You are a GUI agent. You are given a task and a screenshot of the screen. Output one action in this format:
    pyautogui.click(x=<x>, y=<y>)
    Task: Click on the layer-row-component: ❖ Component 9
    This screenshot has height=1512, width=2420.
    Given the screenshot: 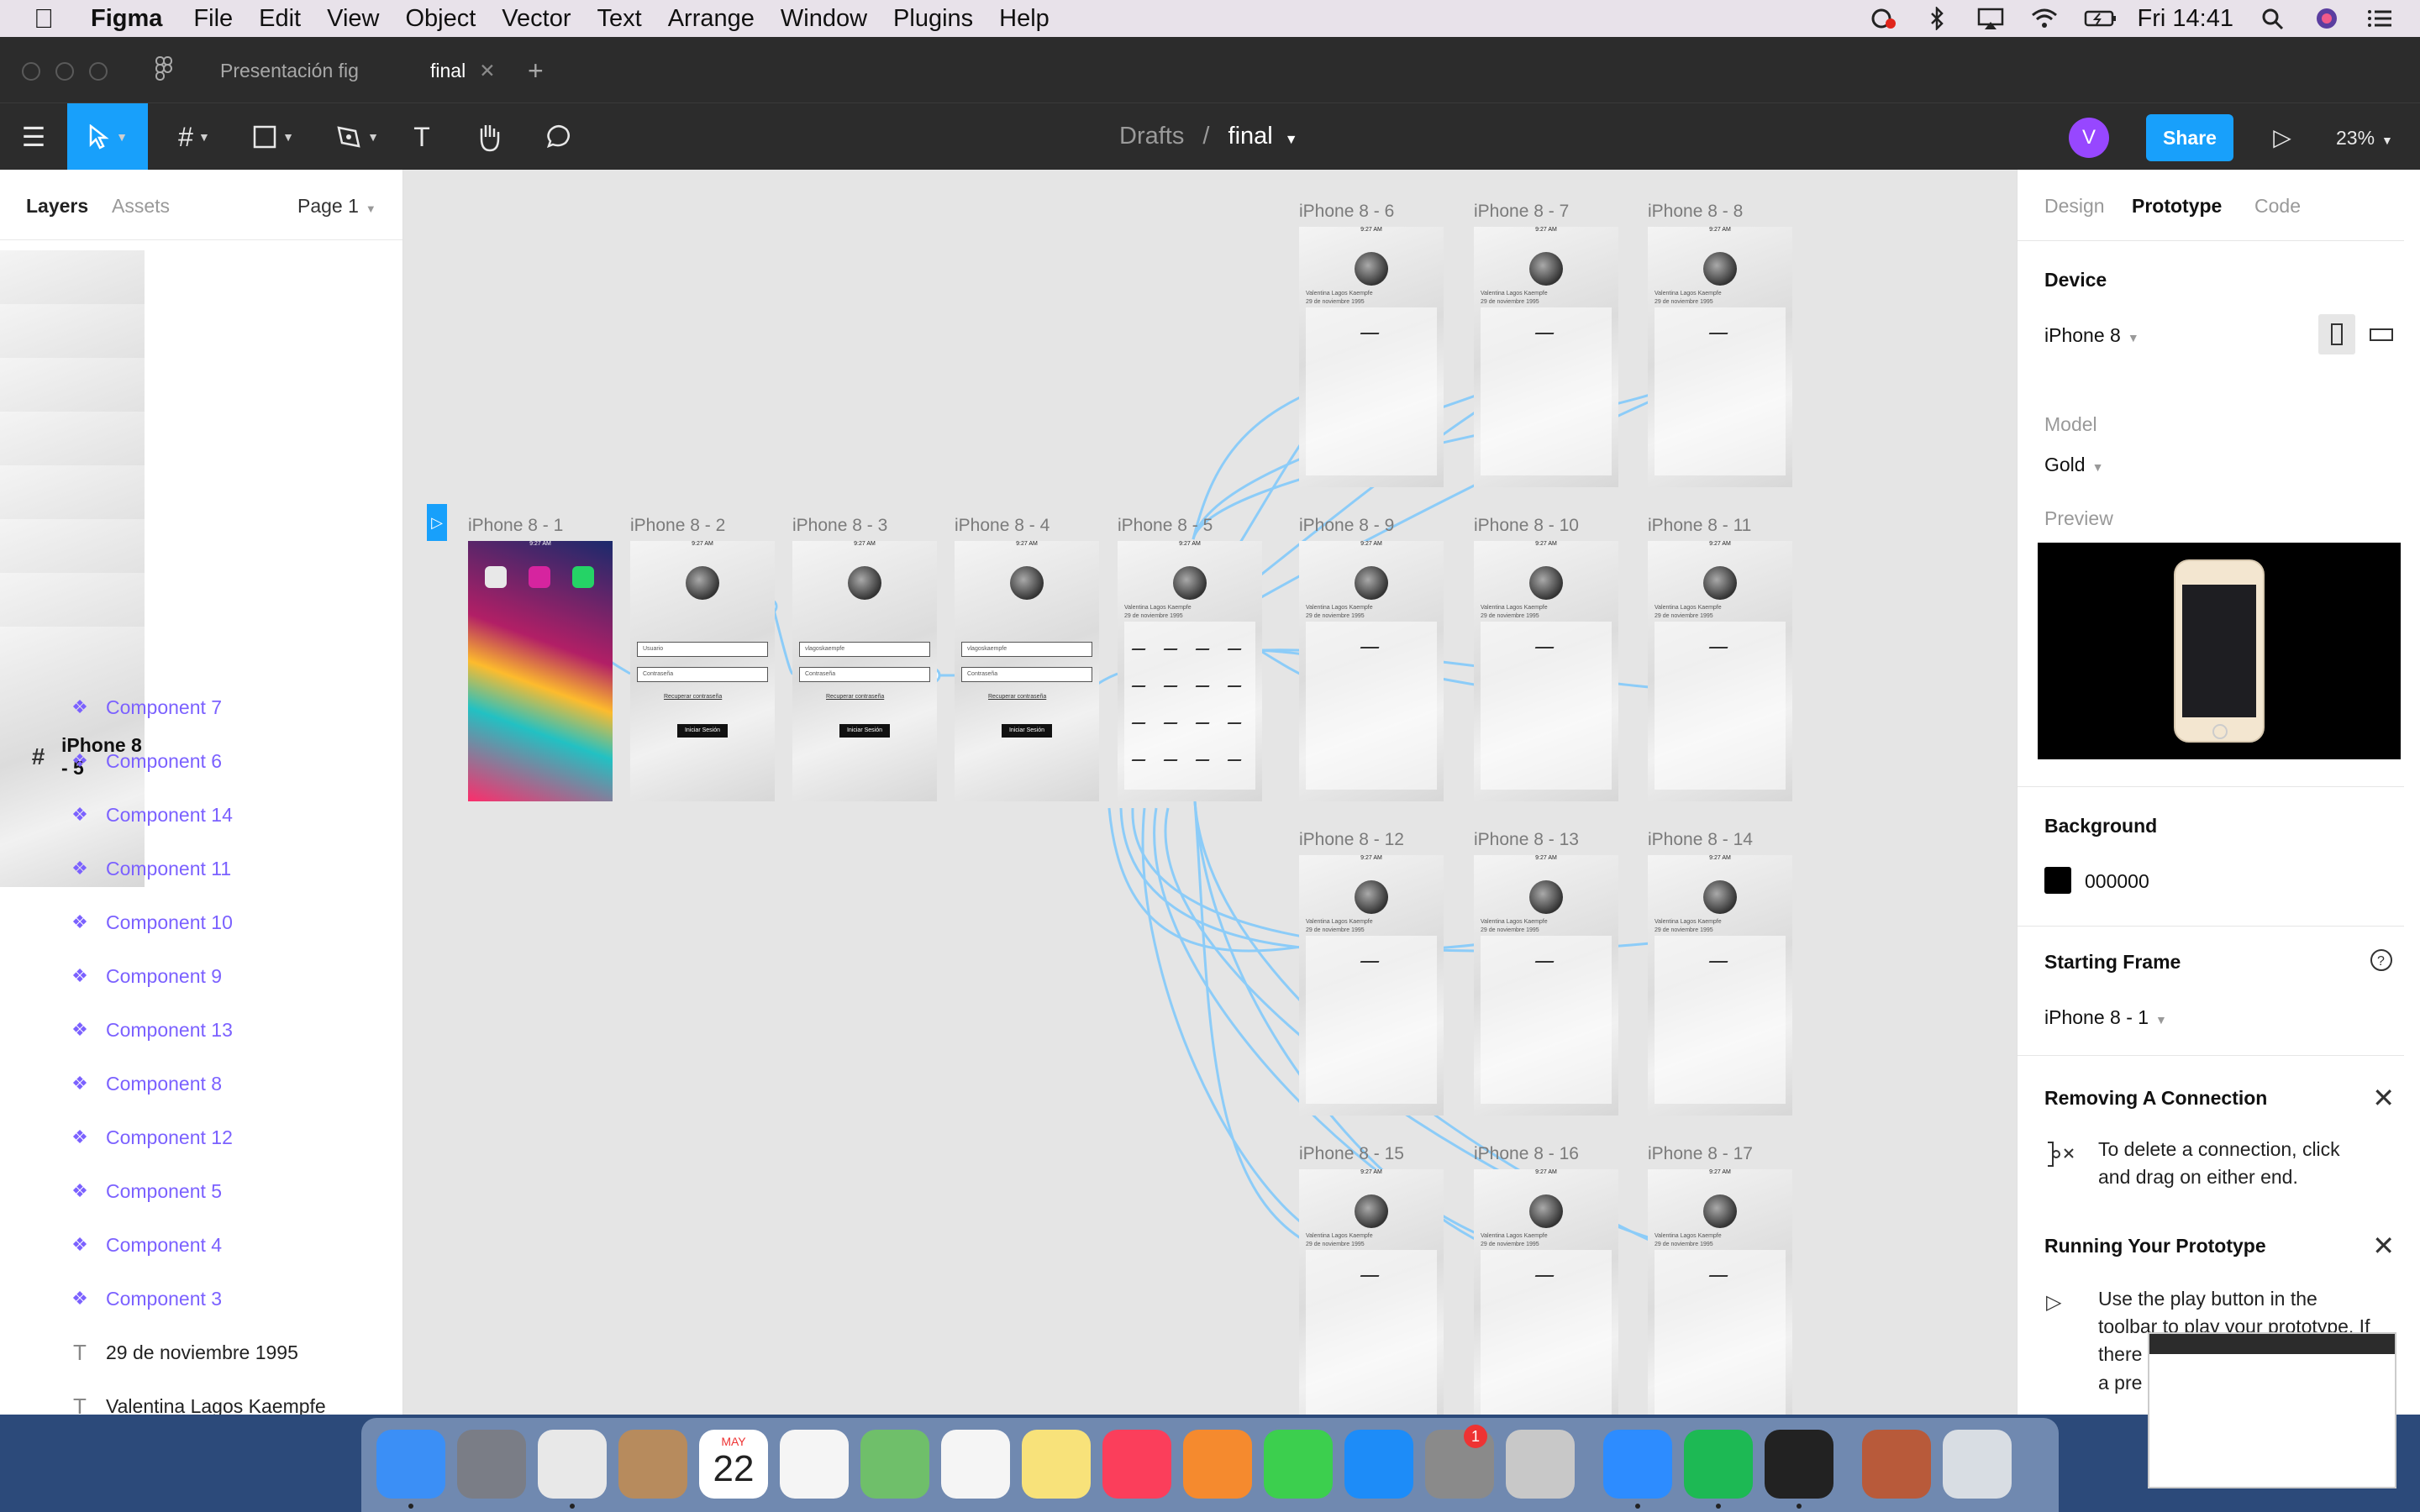 What is the action you would take?
    pyautogui.click(x=201, y=976)
    